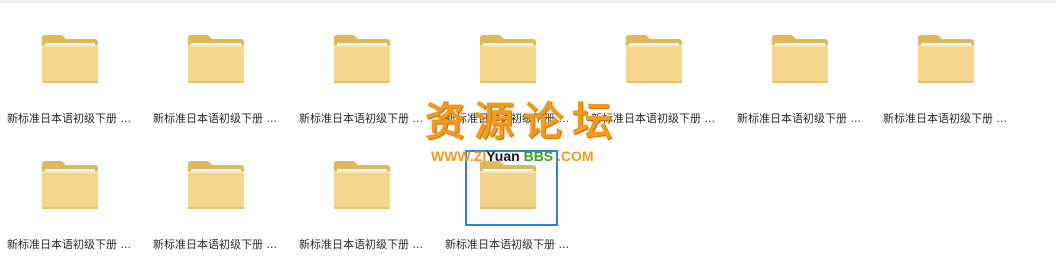 Image resolution: width=1056 pixels, height=268 pixels. I want to click on watermark-logo: 资源论坛 WWW.ZIYuan BBS .COM, so click(530, 134).